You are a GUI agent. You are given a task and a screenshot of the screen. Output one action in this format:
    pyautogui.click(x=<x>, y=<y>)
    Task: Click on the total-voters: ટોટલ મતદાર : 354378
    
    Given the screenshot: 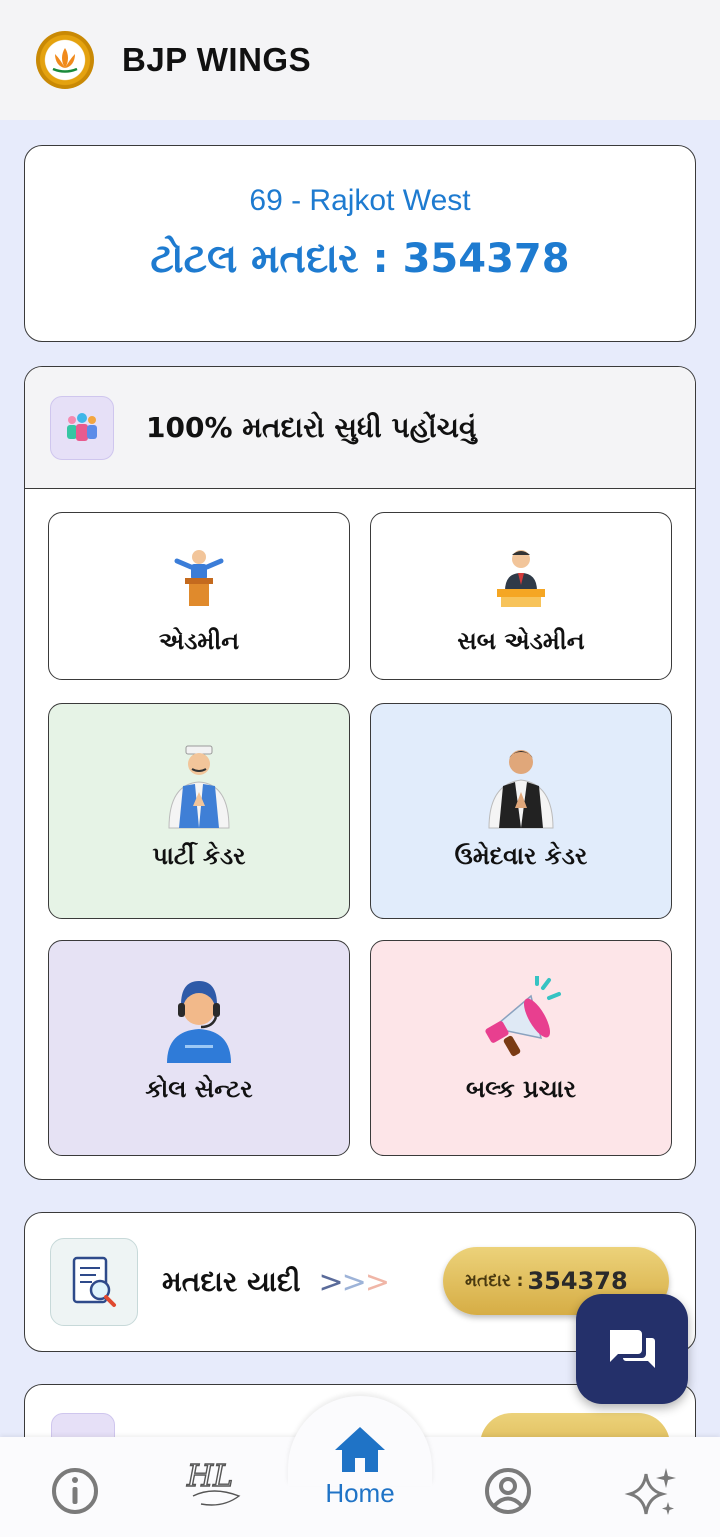 What is the action you would take?
    pyautogui.click(x=360, y=259)
    